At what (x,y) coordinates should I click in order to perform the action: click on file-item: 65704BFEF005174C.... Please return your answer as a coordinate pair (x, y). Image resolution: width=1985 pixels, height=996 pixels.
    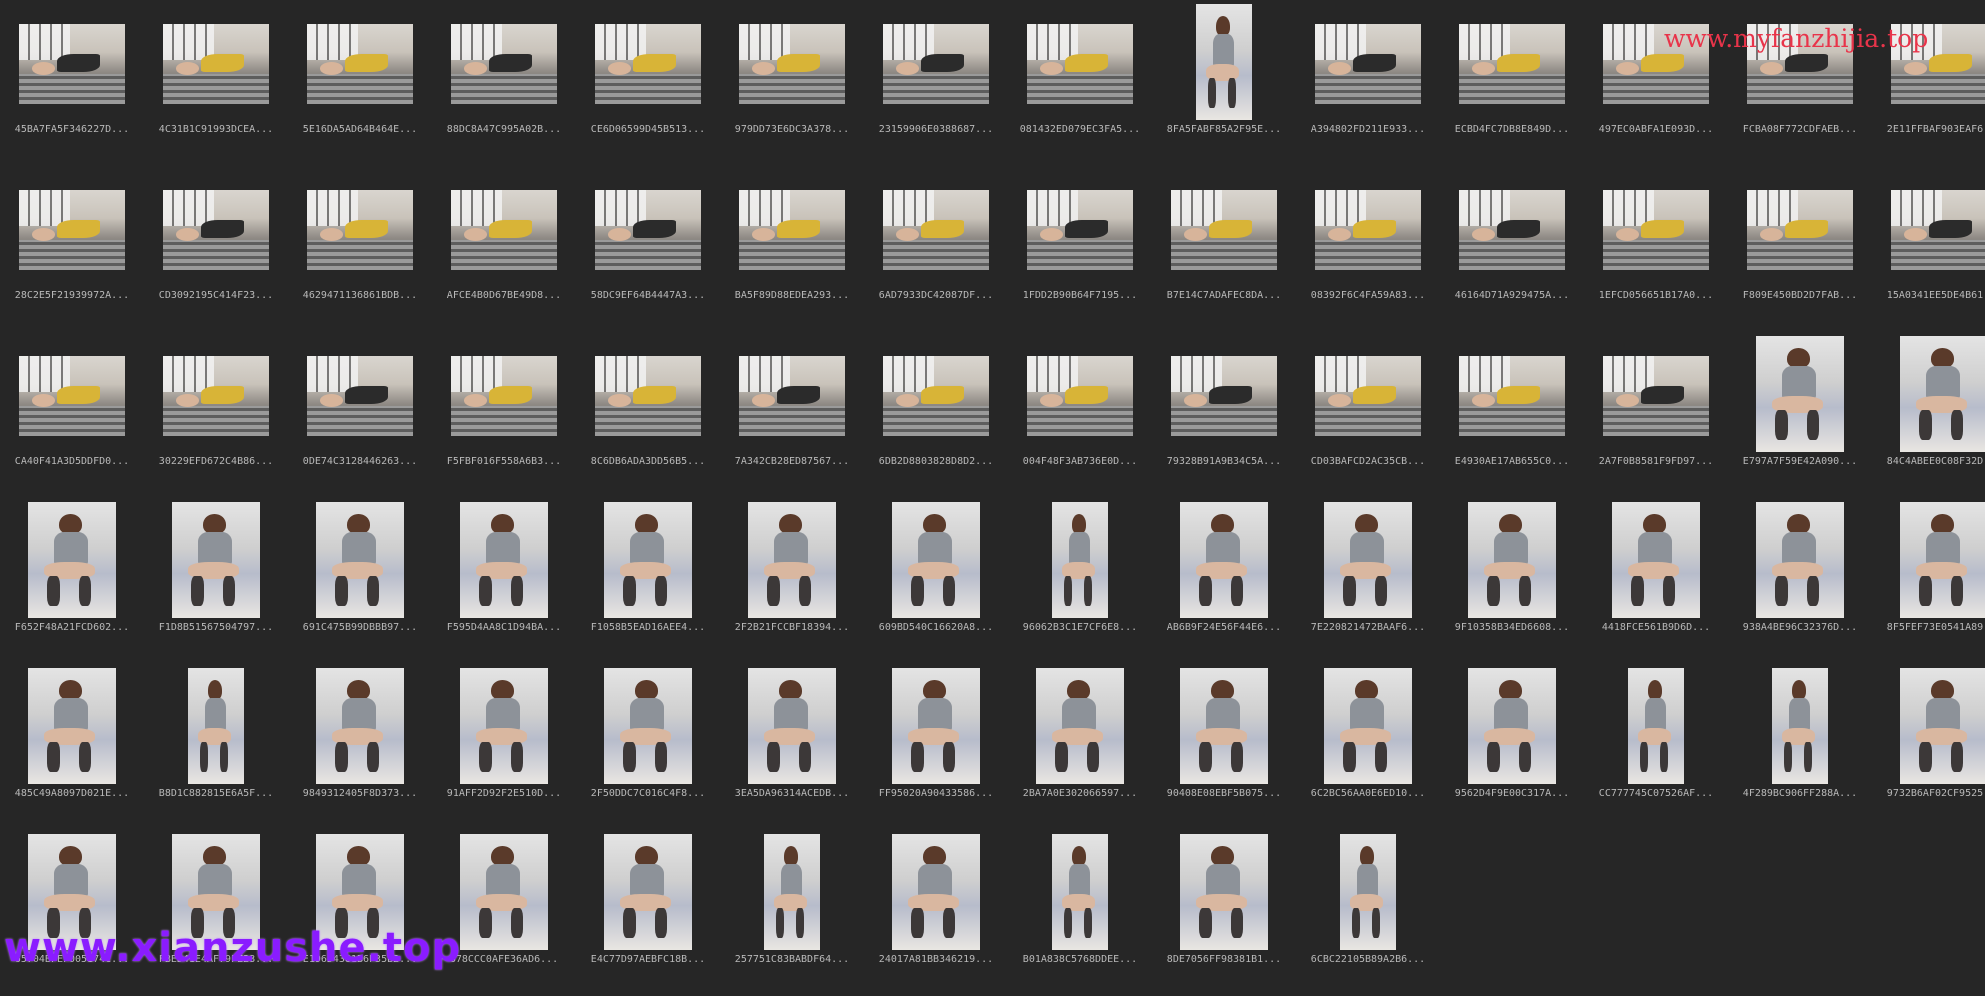
    Looking at the image, I should click on (72, 913).